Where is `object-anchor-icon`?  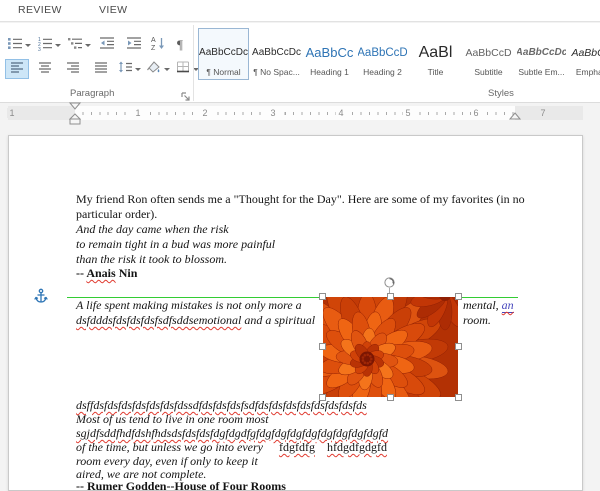
object-anchor-icon is located at coordinates (41, 296).